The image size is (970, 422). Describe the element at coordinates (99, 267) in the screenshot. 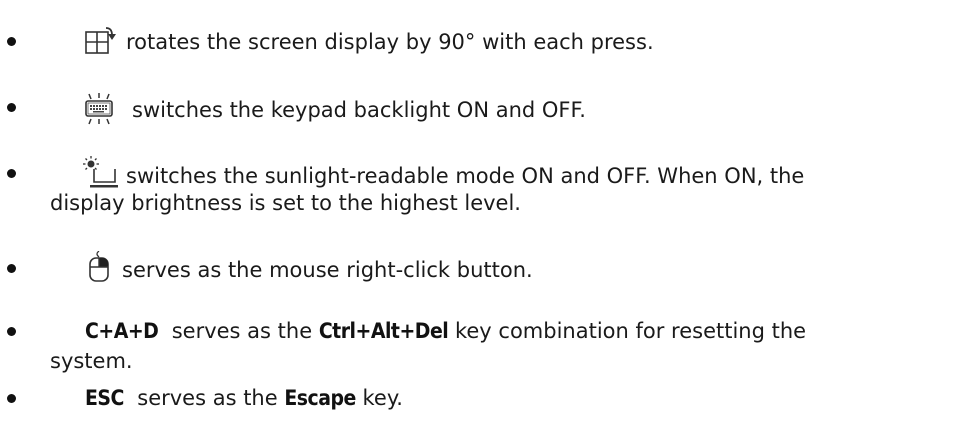

I see `mouse-right-click-icon` at that location.